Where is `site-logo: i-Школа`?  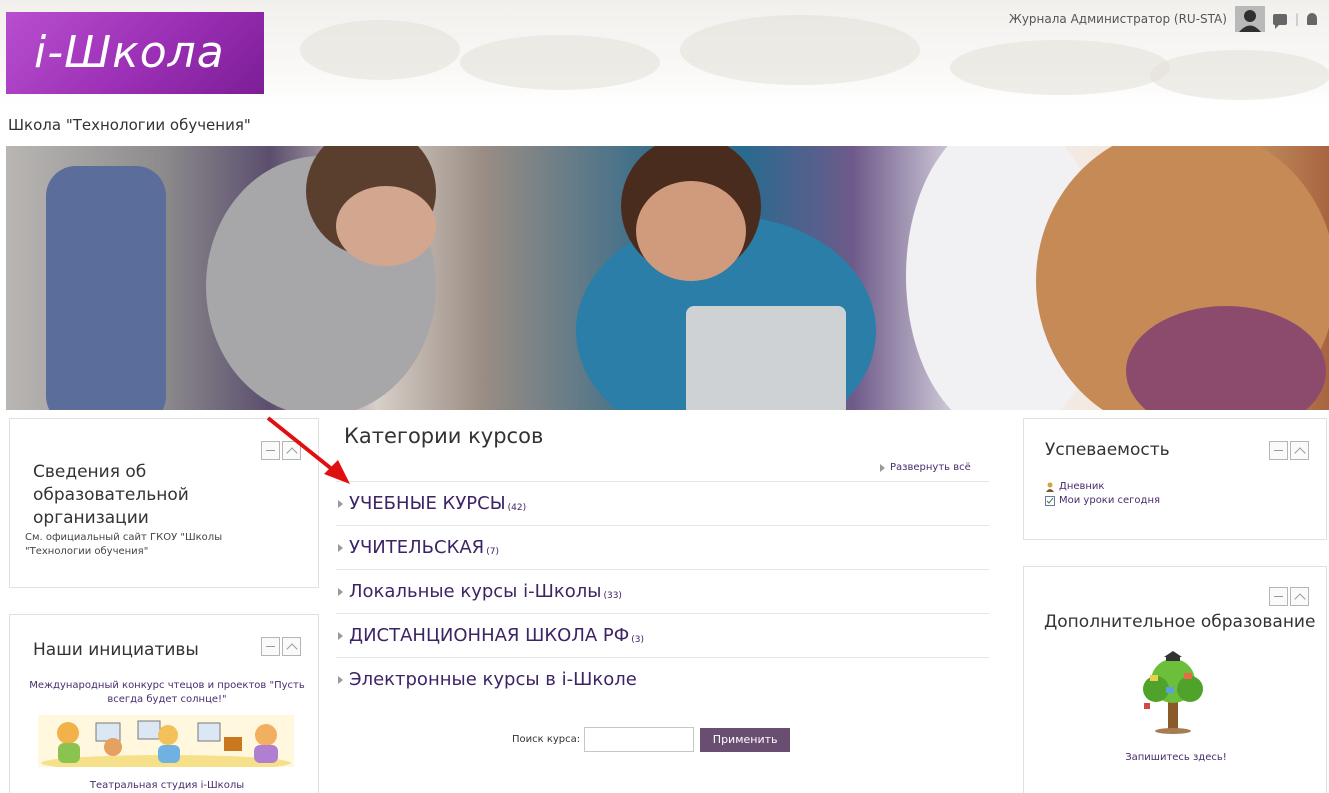 site-logo: i-Школа is located at coordinates (135, 53).